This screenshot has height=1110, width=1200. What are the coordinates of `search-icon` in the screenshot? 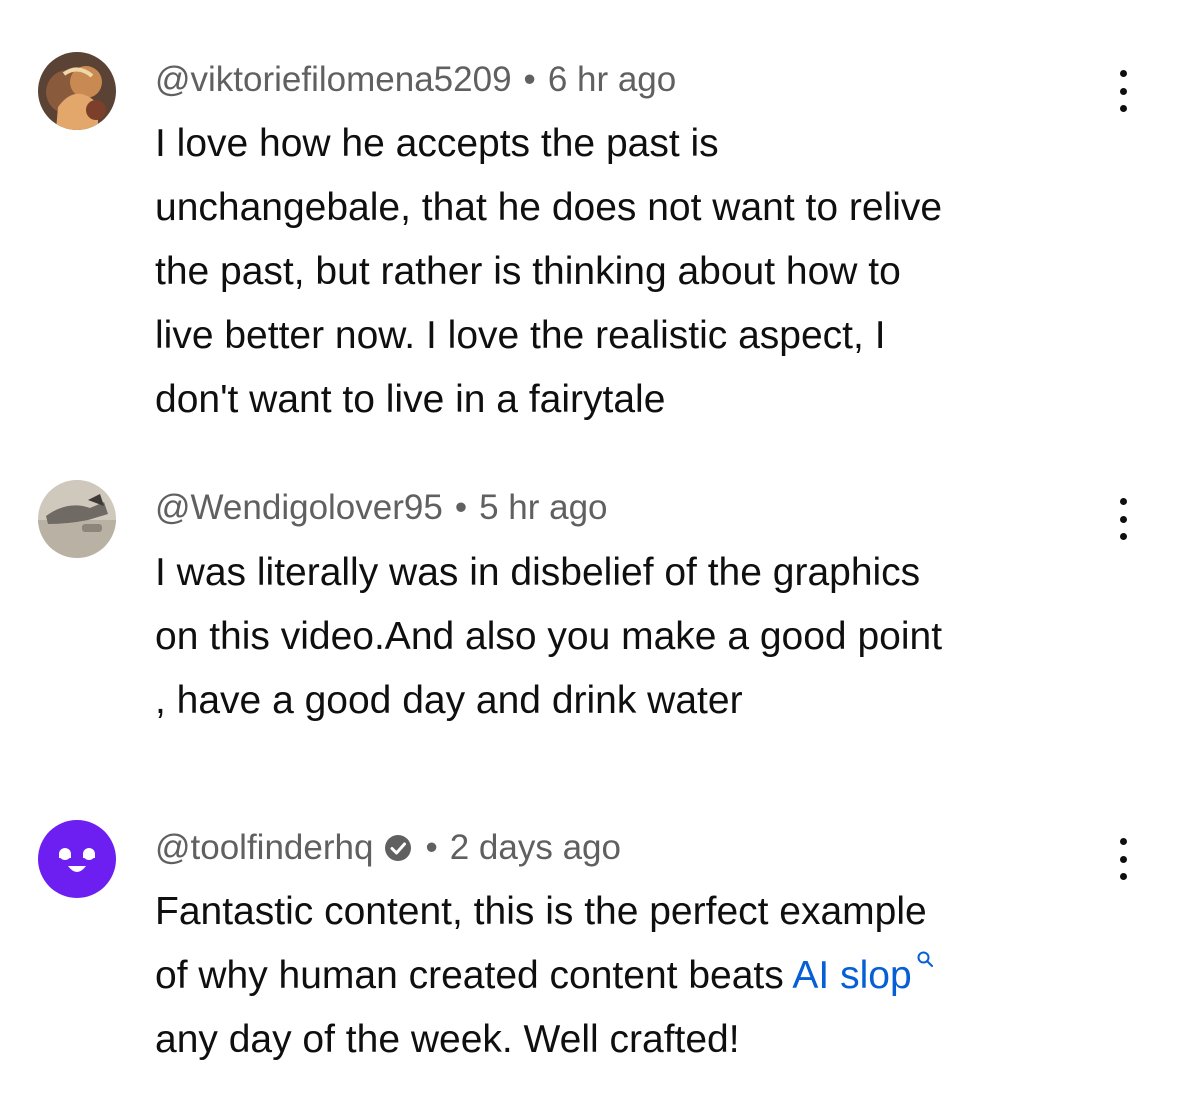 It's located at (925, 959).